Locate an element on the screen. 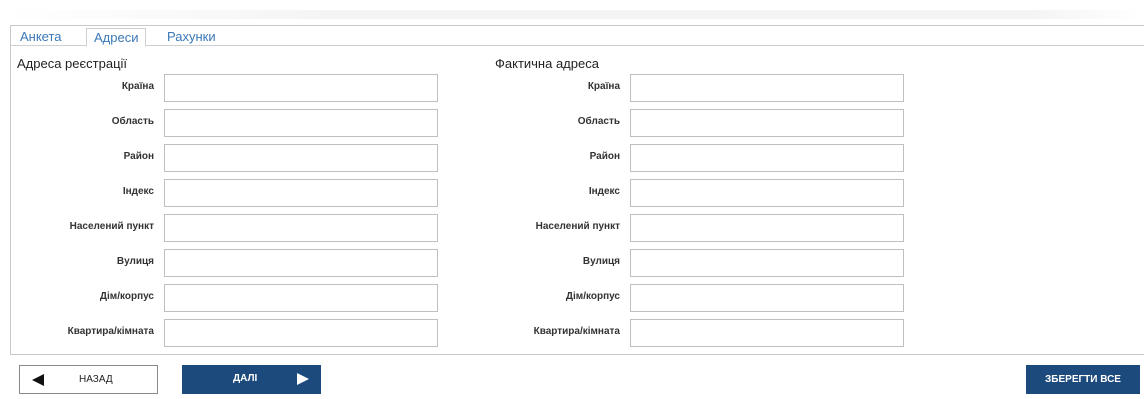 This screenshot has height=399, width=1144. actual-field-row: Населений пункт is located at coordinates (461, 228).